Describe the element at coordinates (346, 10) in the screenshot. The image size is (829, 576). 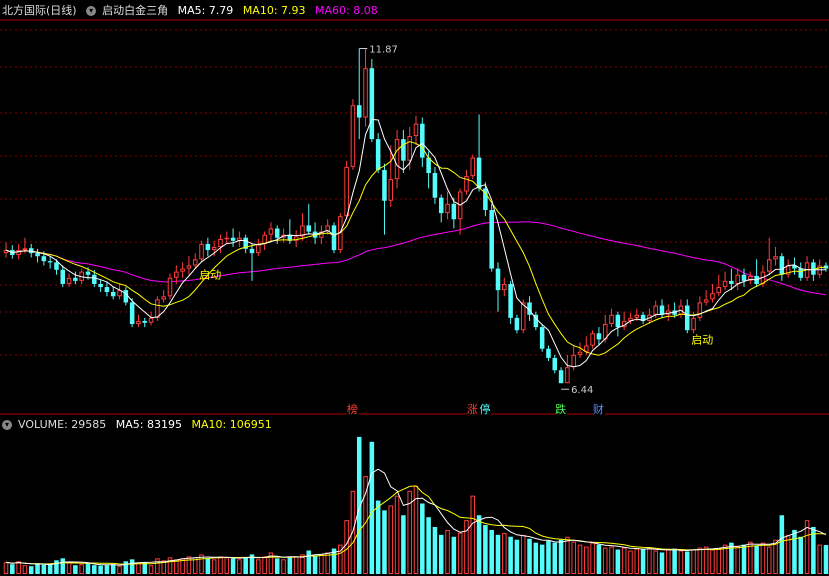
I see `ma60-label: MA60: 8.08` at that location.